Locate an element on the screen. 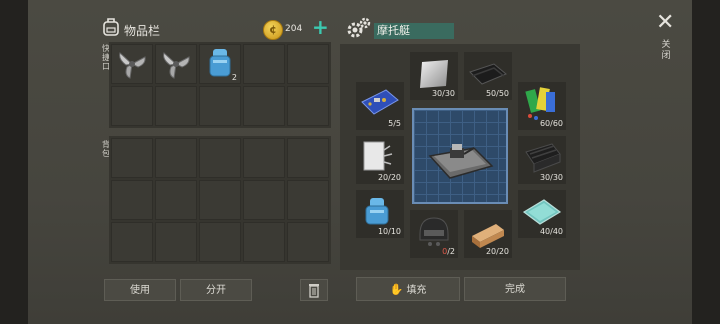  use-button: 使用 is located at coordinates (140, 290).